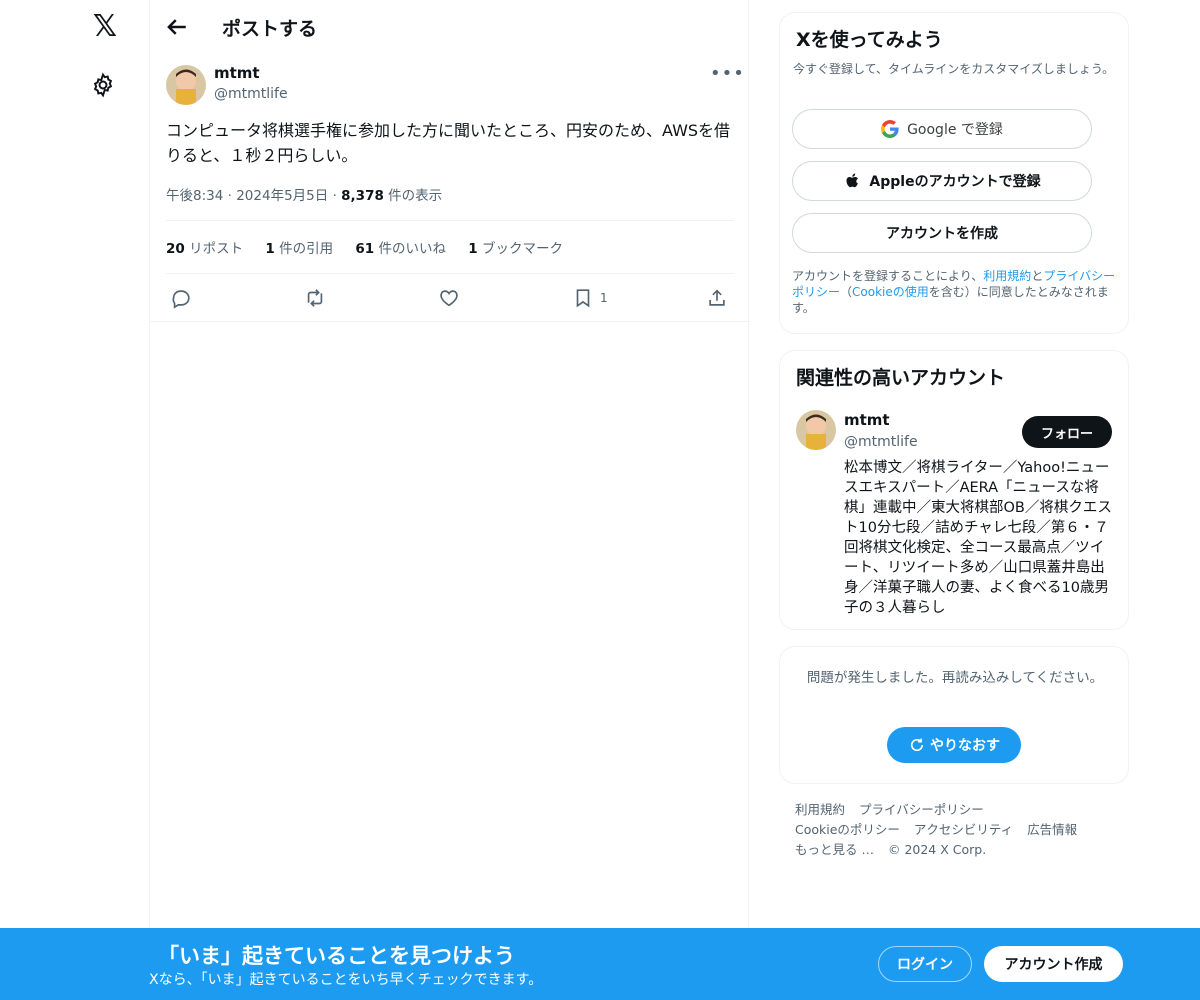 Image resolution: width=1200 pixels, height=1000 pixels. What do you see at coordinates (251, 94) in the screenshot?
I see `author-handle: @mtmtlife` at bounding box center [251, 94].